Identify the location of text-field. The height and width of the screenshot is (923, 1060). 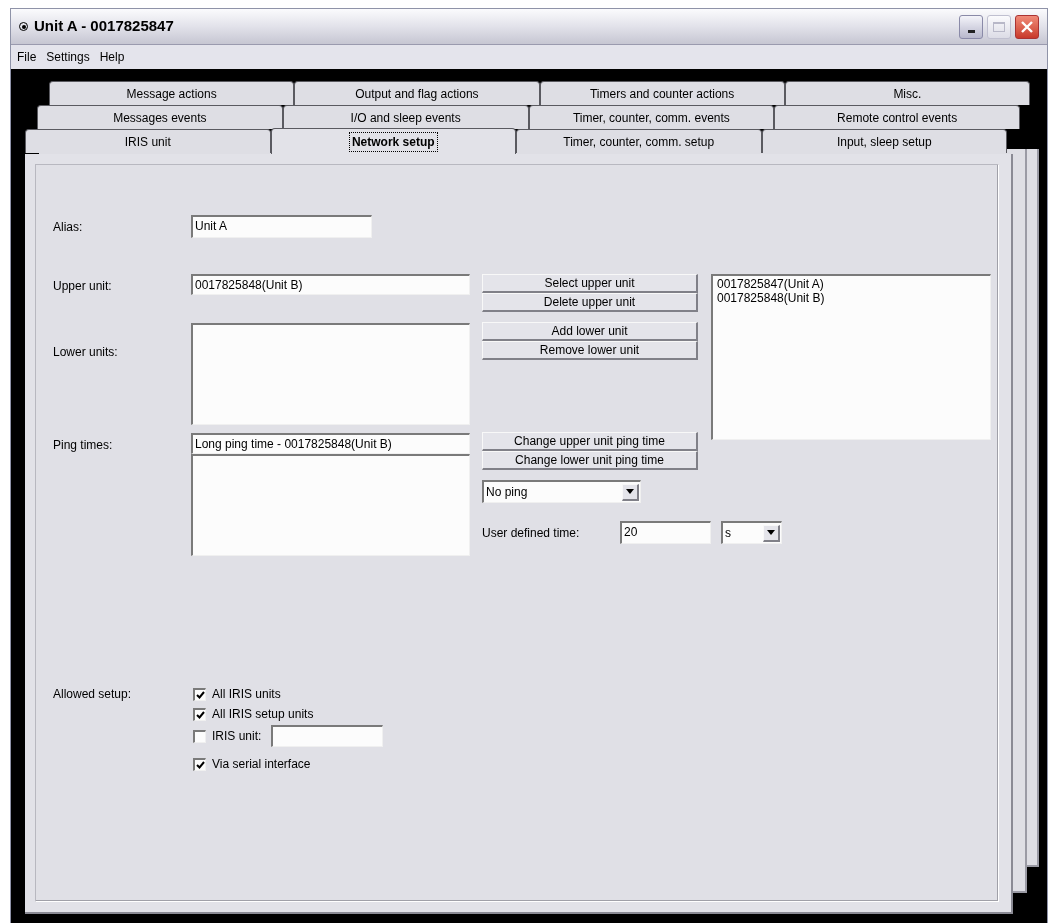
(327, 736).